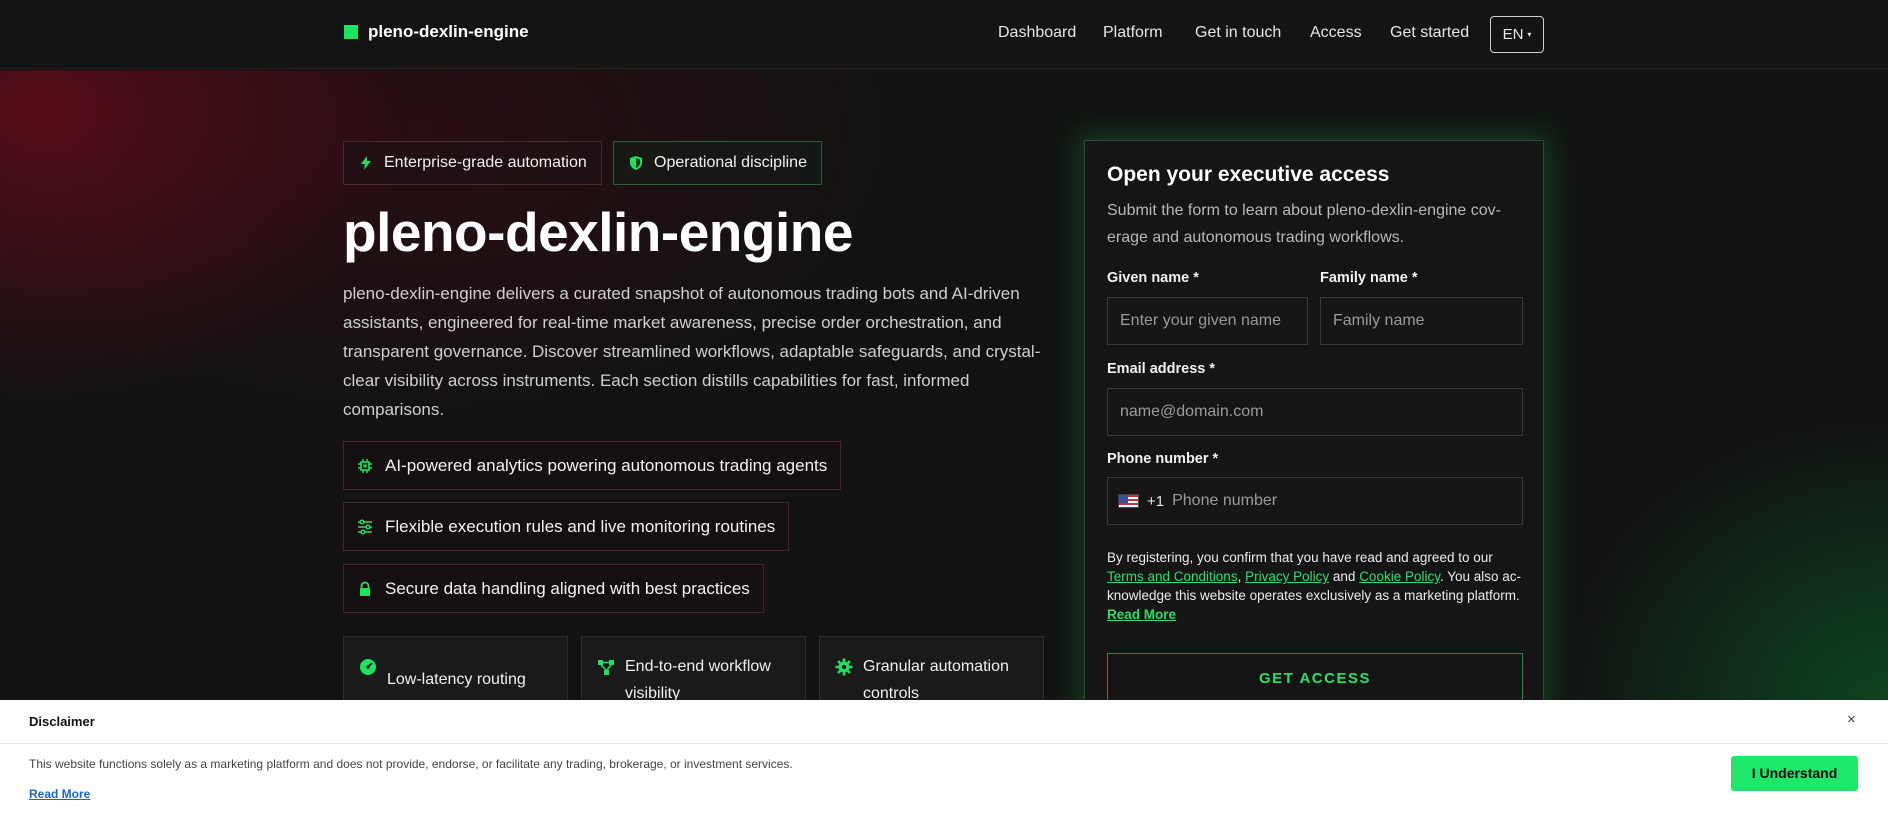 The height and width of the screenshot is (818, 1888). What do you see at coordinates (1163, 459) in the screenshot?
I see `phone-label: Phone number *` at bounding box center [1163, 459].